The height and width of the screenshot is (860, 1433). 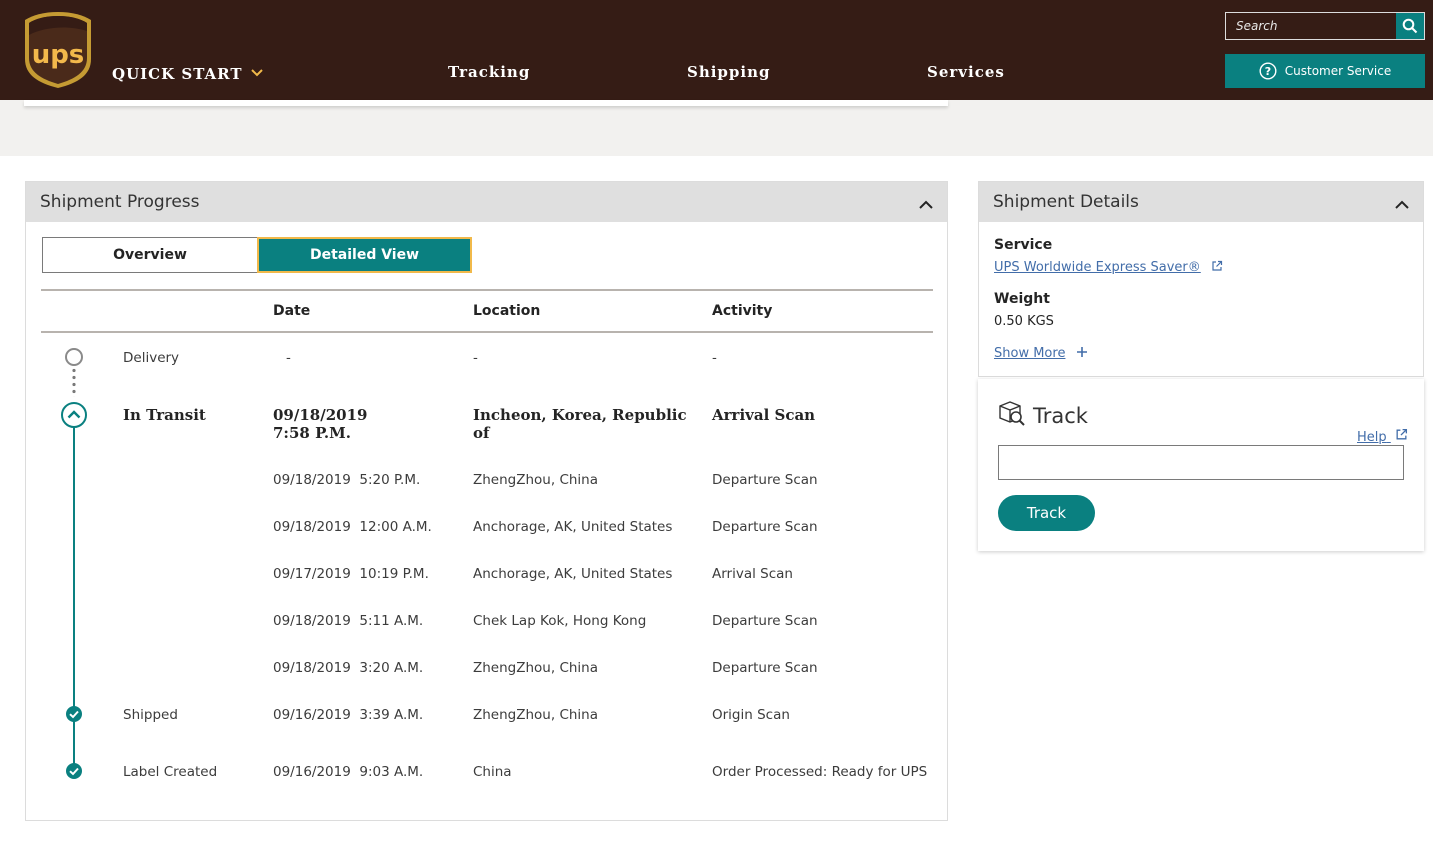 I want to click on shipment-details-title: Shipment Details, so click(x=1066, y=202).